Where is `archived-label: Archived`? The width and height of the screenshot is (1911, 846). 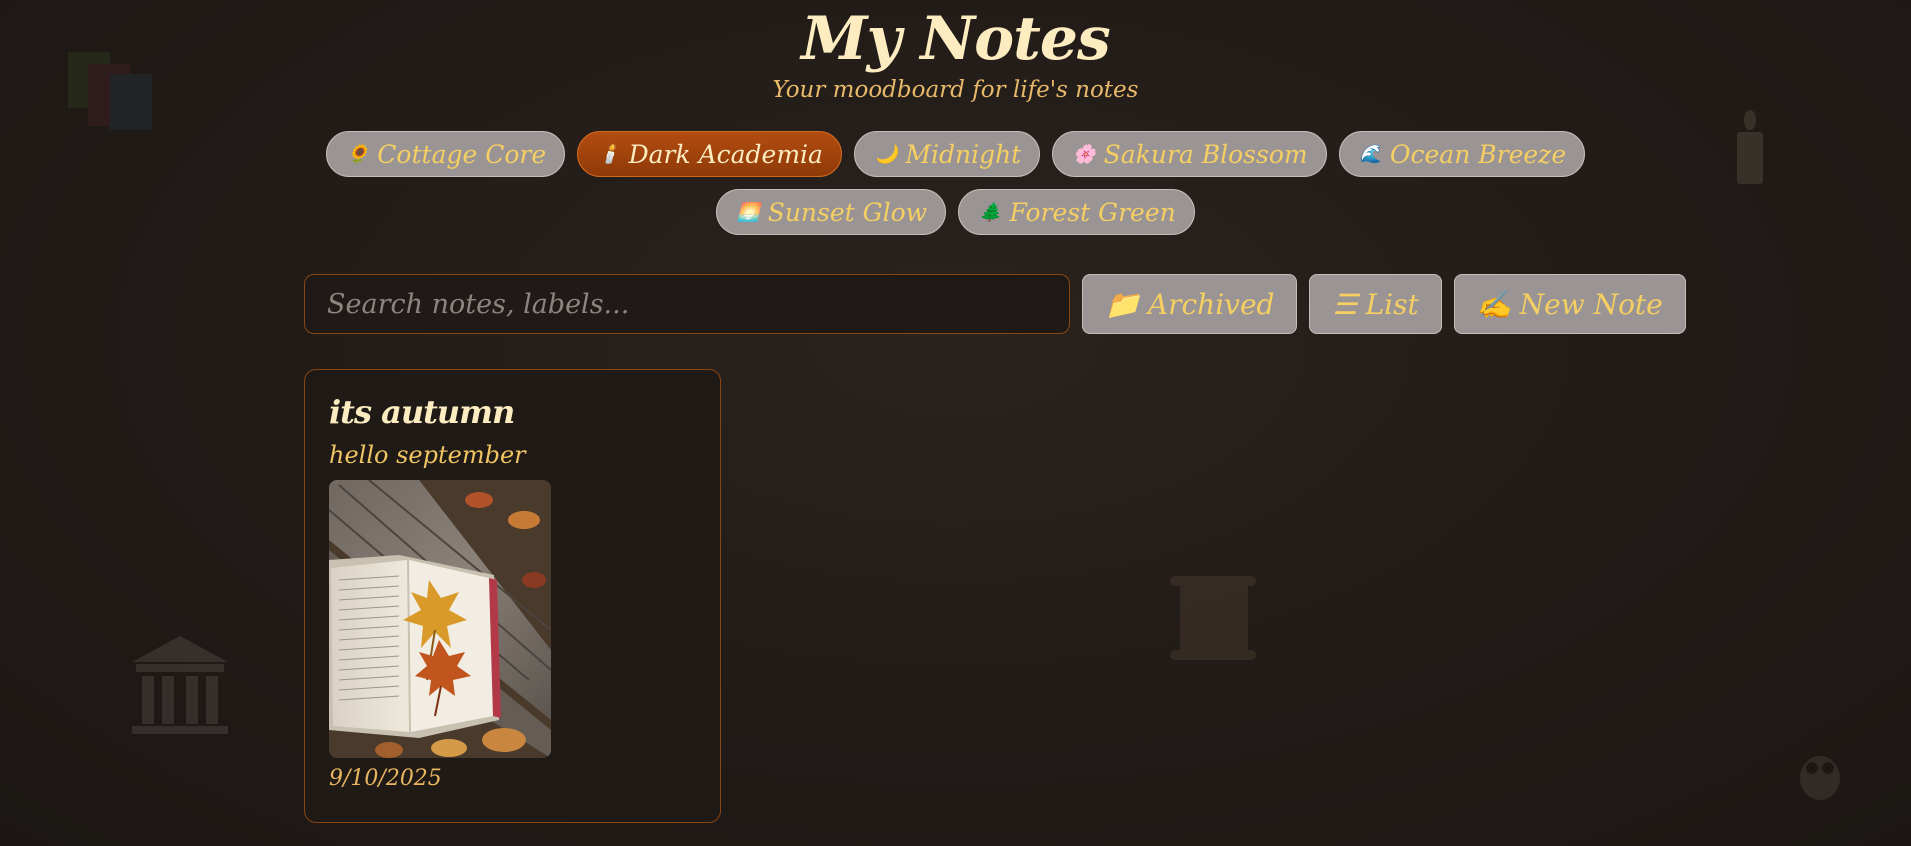
archived-label: Archived is located at coordinates (1211, 304).